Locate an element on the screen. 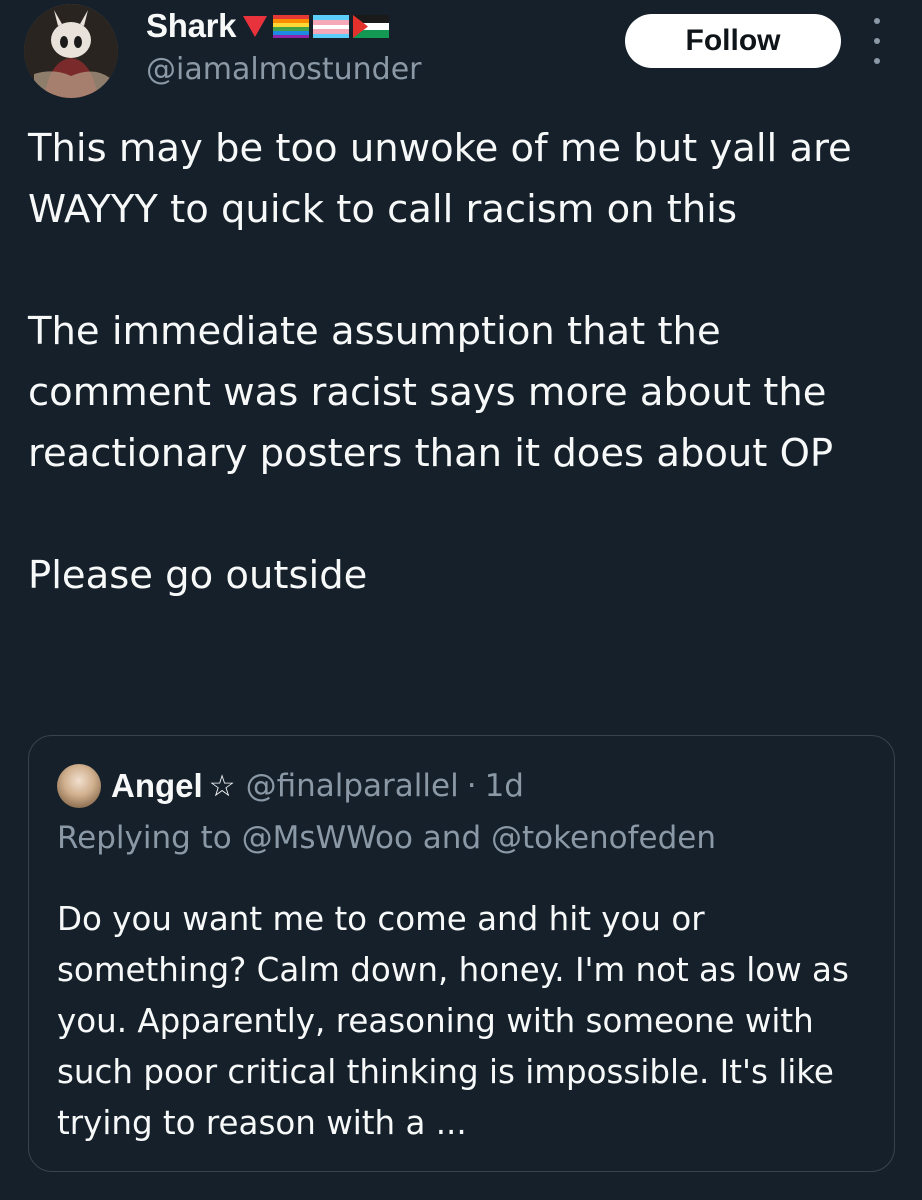 The image size is (922, 1200). author-display-name: Shark is located at coordinates (191, 26).